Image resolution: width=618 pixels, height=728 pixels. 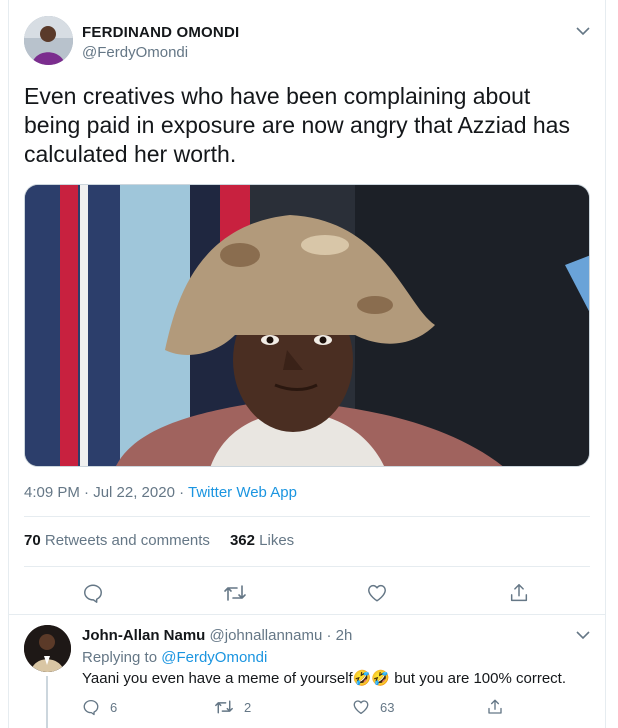 What do you see at coordinates (32, 540) in the screenshot?
I see `retweets-count: 70` at bounding box center [32, 540].